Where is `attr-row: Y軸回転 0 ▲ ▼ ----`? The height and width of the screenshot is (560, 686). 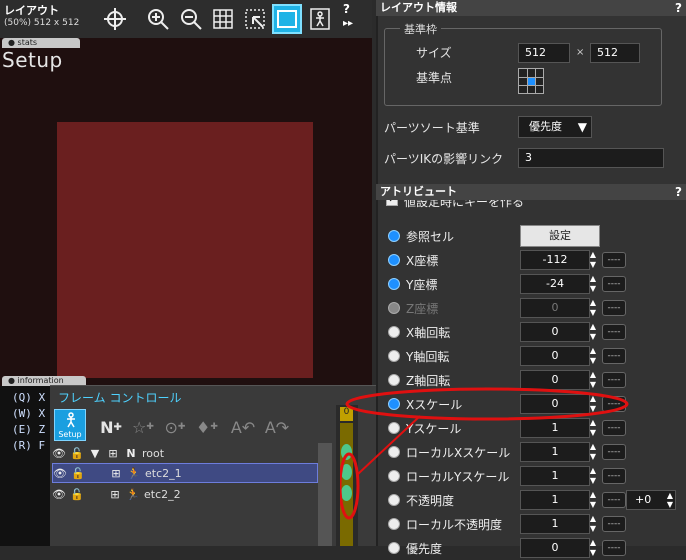
attr-row: Y軸回転 0 ▲ ▼ ---- is located at coordinates (531, 356).